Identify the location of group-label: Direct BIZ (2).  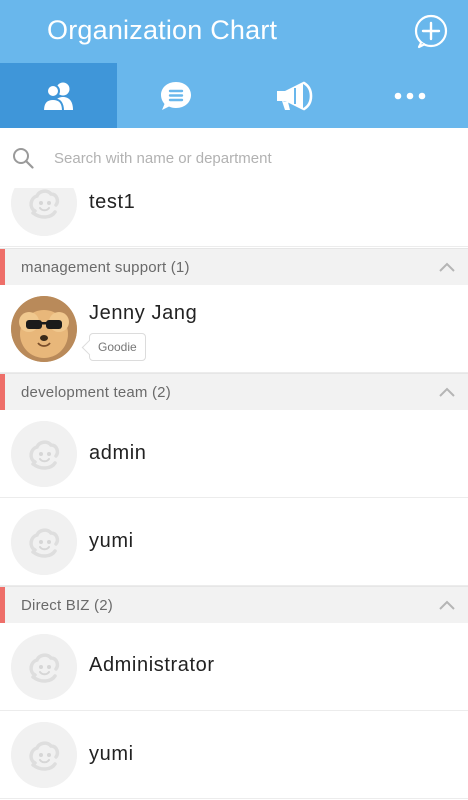
(67, 605).